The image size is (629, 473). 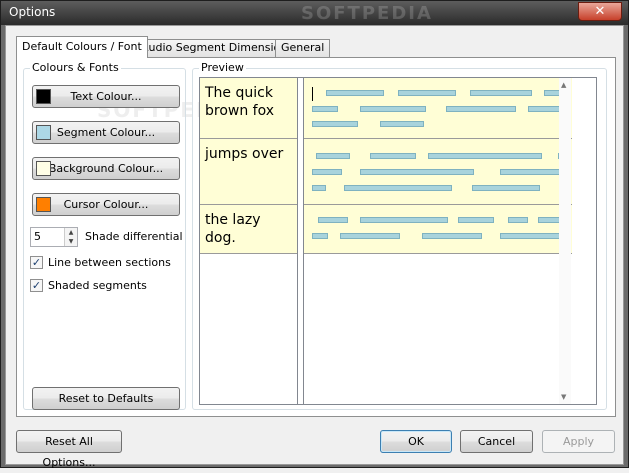 I want to click on tab-general: General, so click(x=303, y=48).